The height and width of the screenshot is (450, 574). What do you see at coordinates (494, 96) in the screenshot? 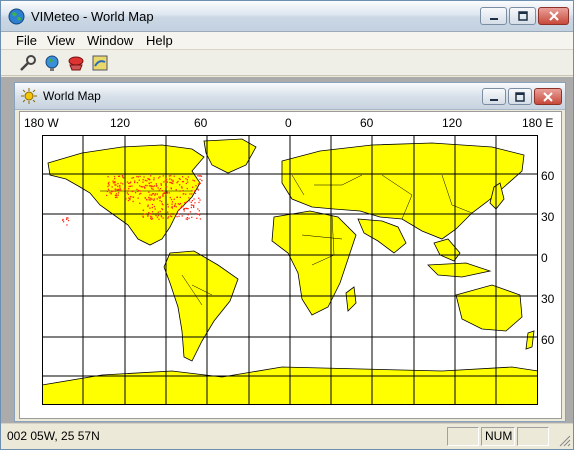
I see `child-minimize-button` at bounding box center [494, 96].